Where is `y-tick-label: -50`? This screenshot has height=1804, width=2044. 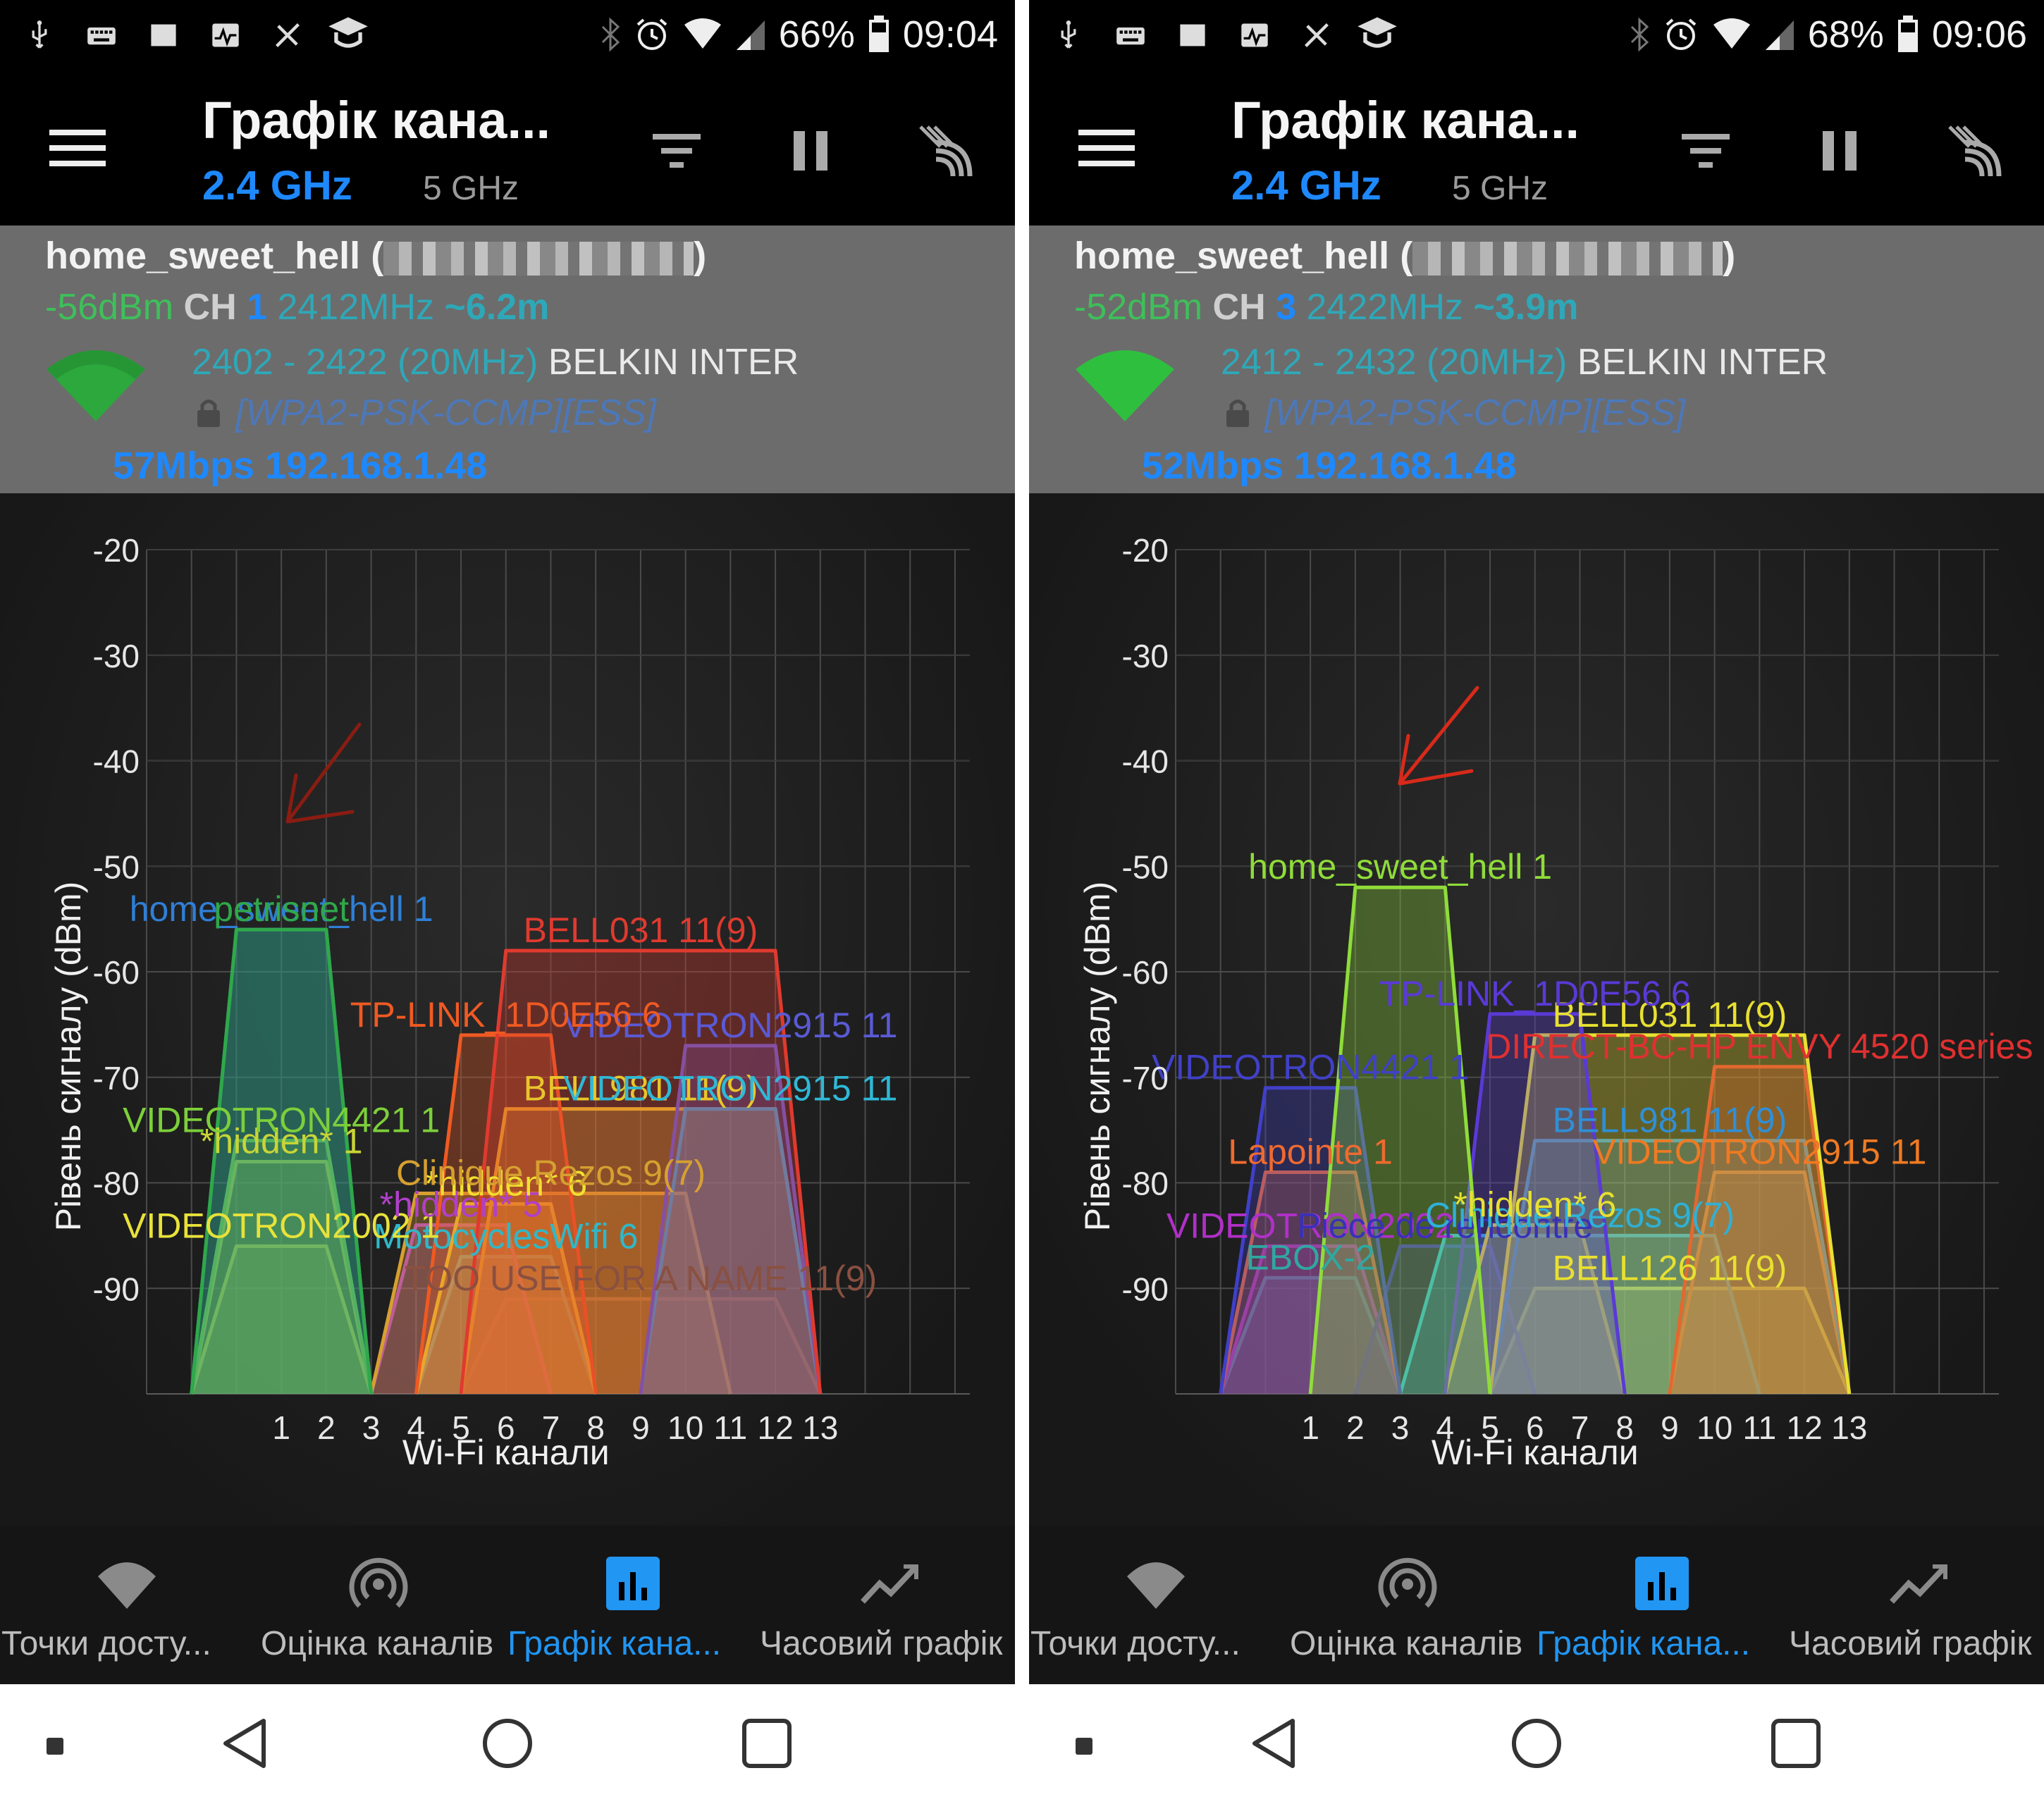
y-tick-label: -50 is located at coordinates (1146, 867).